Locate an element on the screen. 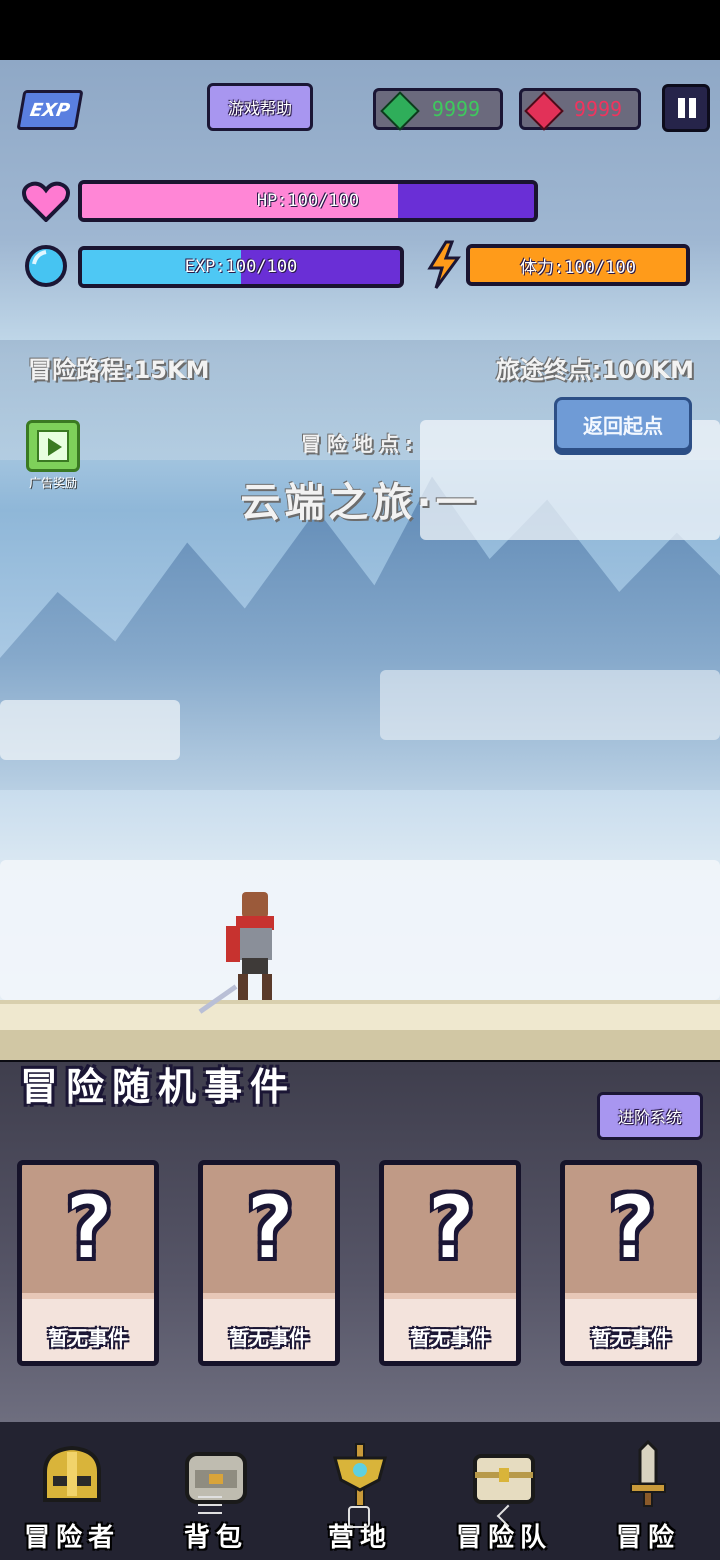  team-chest-icon is located at coordinates (504, 1475).